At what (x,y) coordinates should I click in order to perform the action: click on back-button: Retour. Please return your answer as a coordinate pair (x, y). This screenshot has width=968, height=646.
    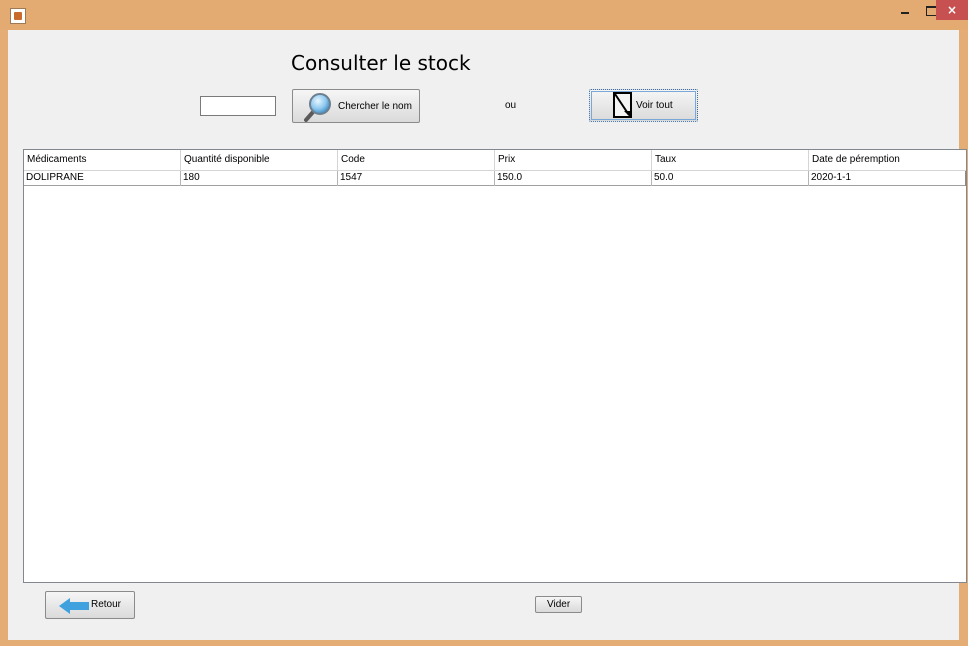
    Looking at the image, I should click on (90, 605).